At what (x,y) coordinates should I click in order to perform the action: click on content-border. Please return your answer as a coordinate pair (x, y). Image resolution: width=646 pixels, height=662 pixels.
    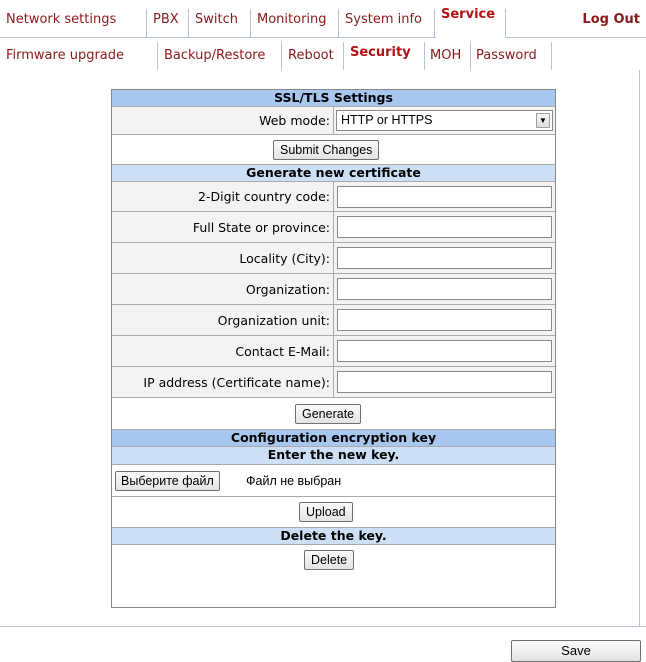
    Looking at the image, I should click on (639, 348).